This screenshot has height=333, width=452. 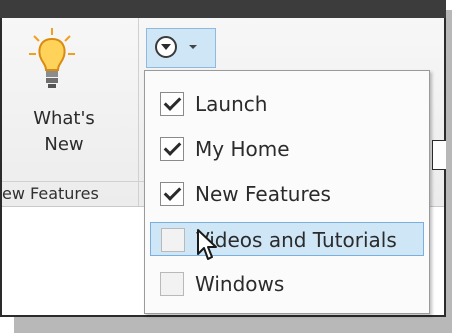 What do you see at coordinates (64, 132) in the screenshot?
I see `whats-new-label: What's New` at bounding box center [64, 132].